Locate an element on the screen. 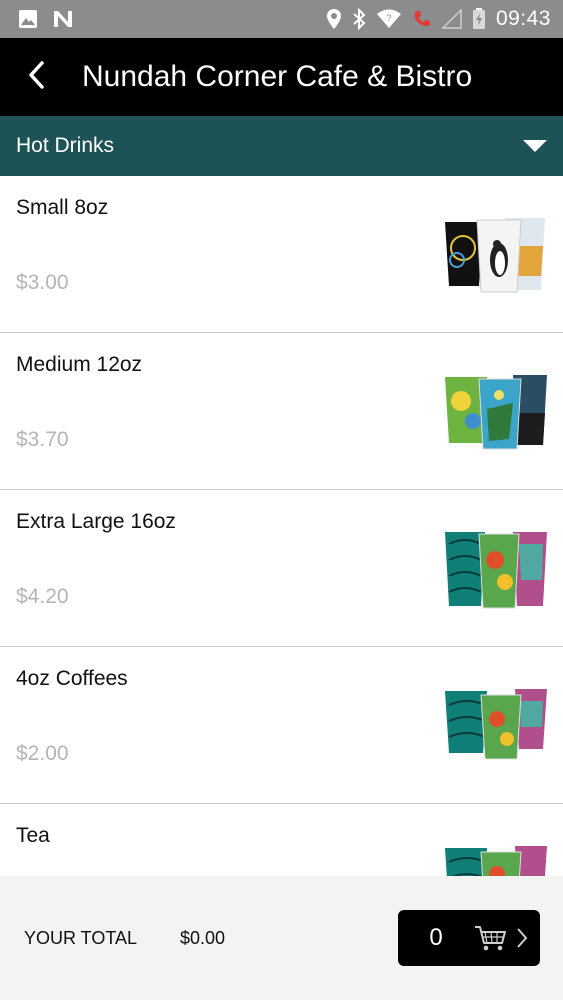 The image size is (563, 1000). dropdown-caret-icon is located at coordinates (535, 146).